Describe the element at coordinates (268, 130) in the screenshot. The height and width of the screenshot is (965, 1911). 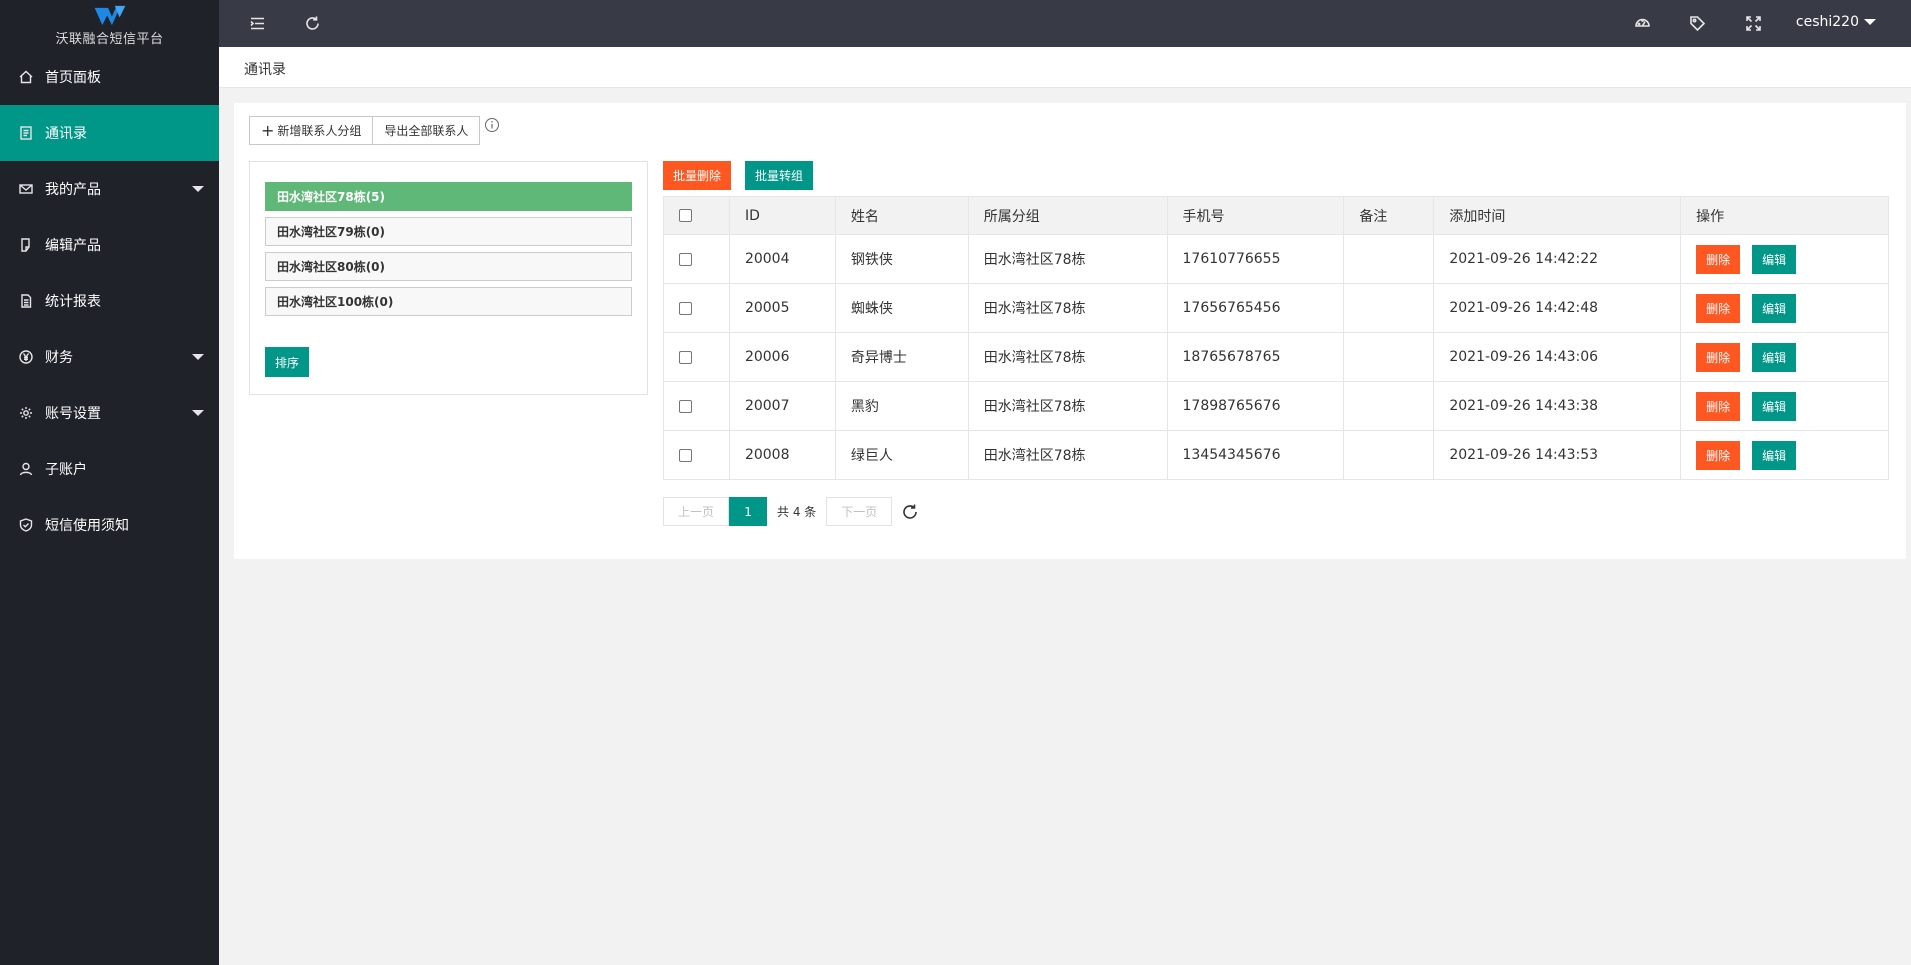
I see `plus-icon: +` at that location.